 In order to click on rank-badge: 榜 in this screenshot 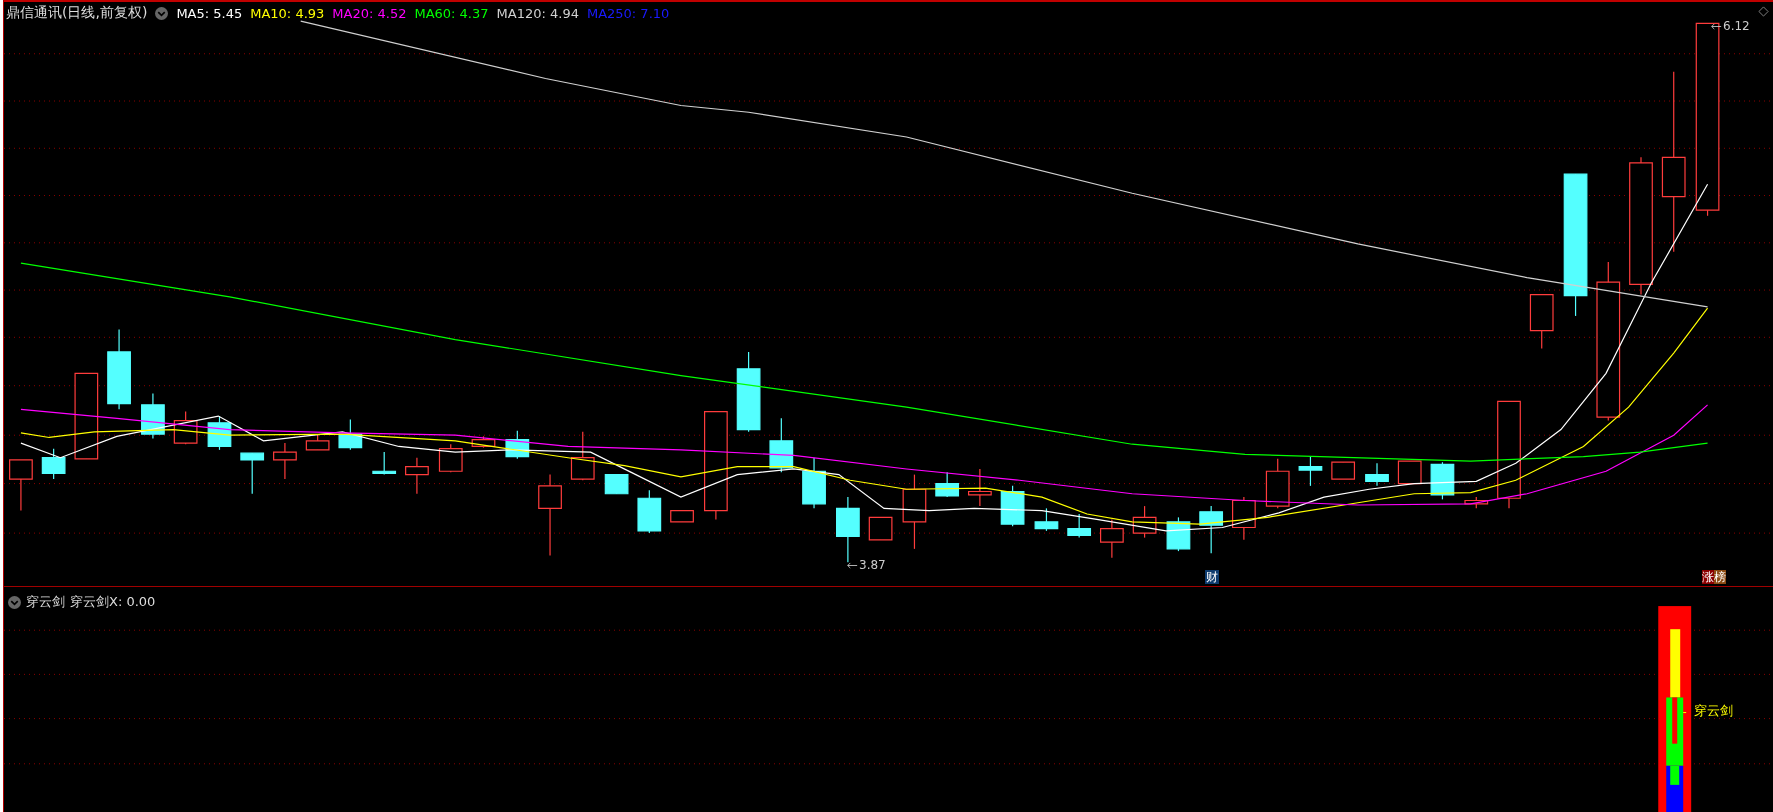, I will do `click(1720, 577)`.